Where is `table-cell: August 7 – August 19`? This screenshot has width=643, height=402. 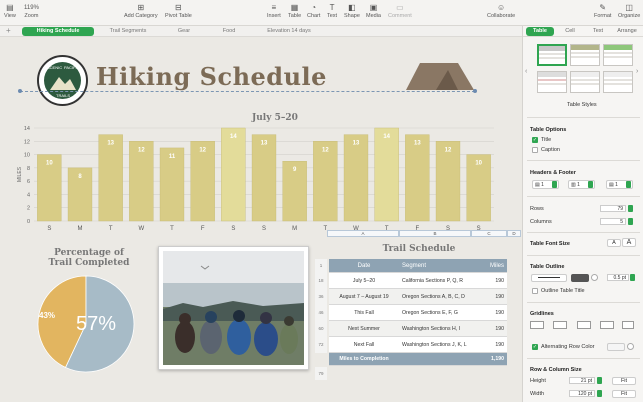
table-cell: August 7 – August 19 is located at coordinates (364, 296).